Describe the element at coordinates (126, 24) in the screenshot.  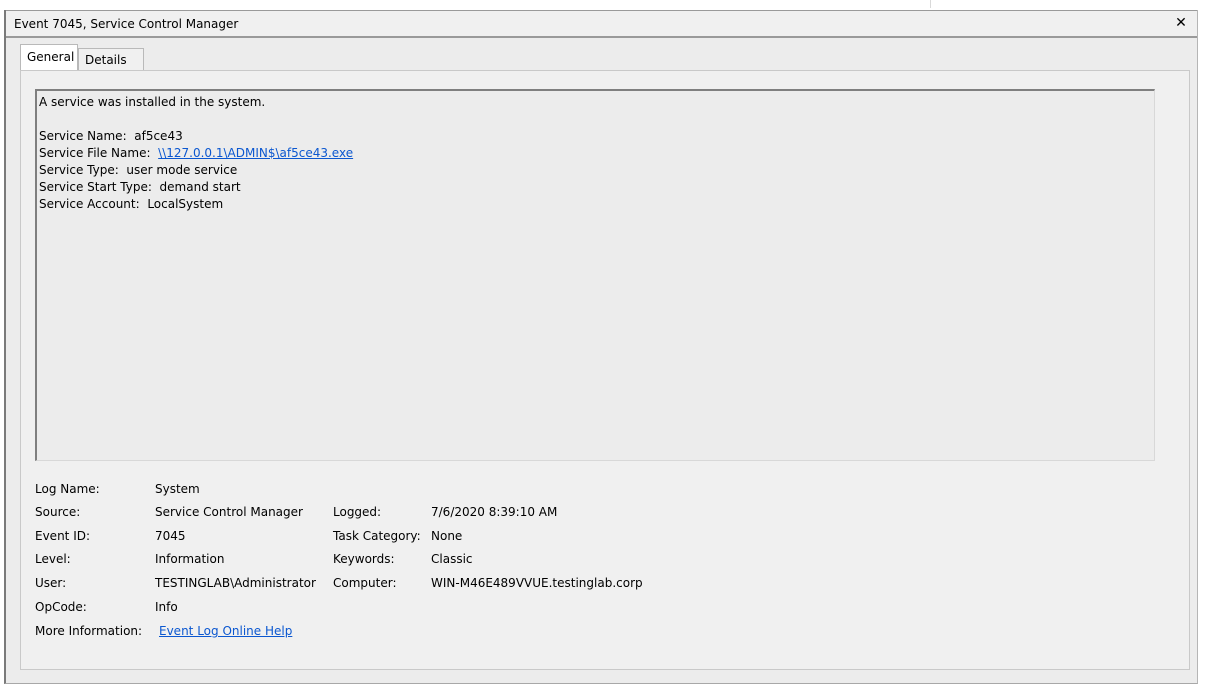
I see `window-title: Event 7045, Service Control Manager` at that location.